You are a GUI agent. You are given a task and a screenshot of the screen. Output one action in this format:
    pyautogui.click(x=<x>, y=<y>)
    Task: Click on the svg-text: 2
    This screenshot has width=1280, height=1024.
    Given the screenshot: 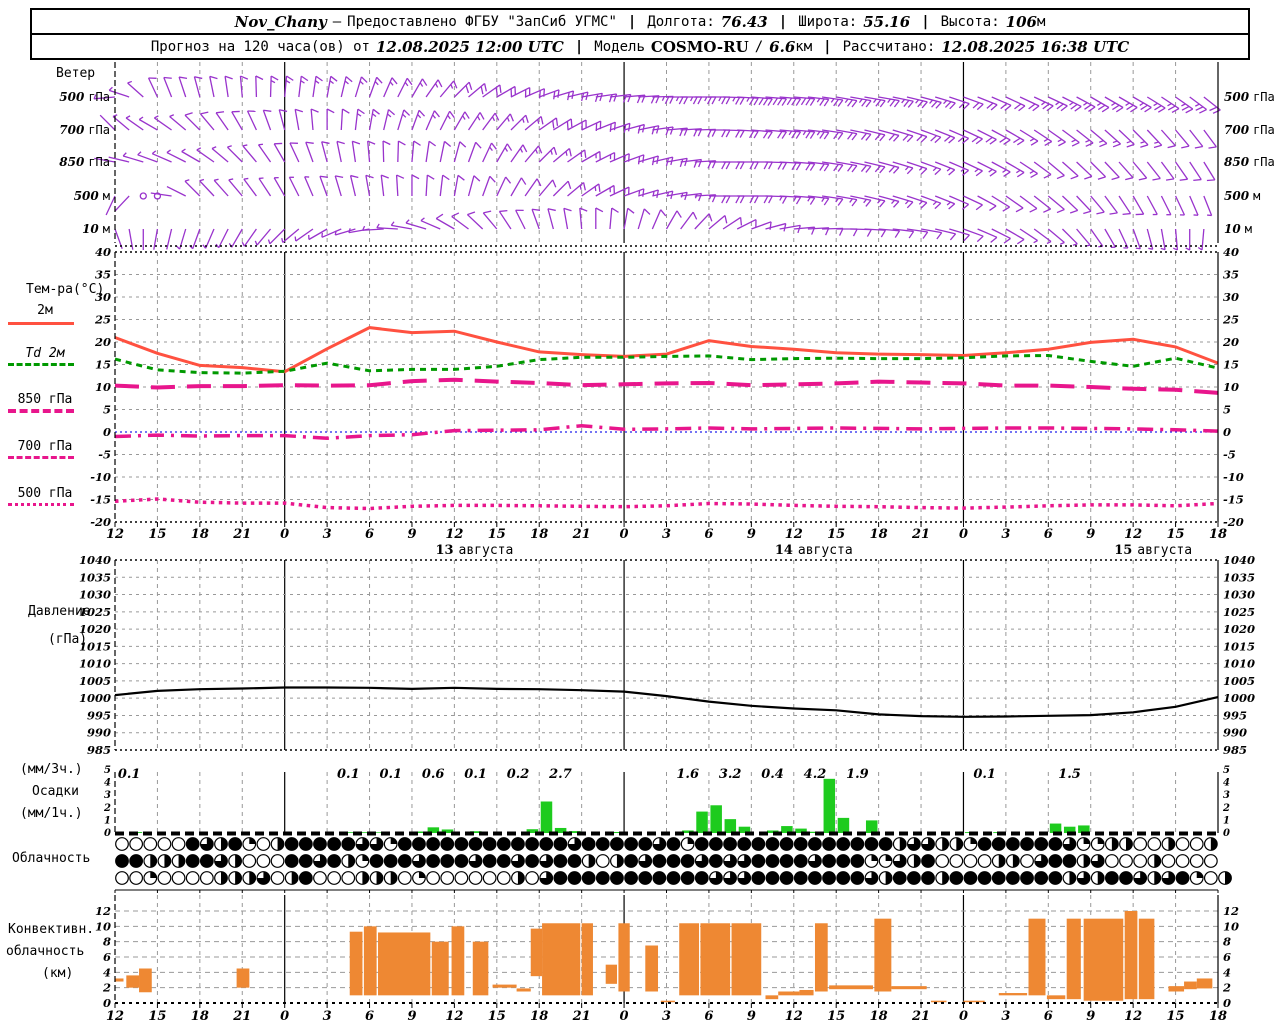 What is the action you would take?
    pyautogui.click(x=1226, y=988)
    